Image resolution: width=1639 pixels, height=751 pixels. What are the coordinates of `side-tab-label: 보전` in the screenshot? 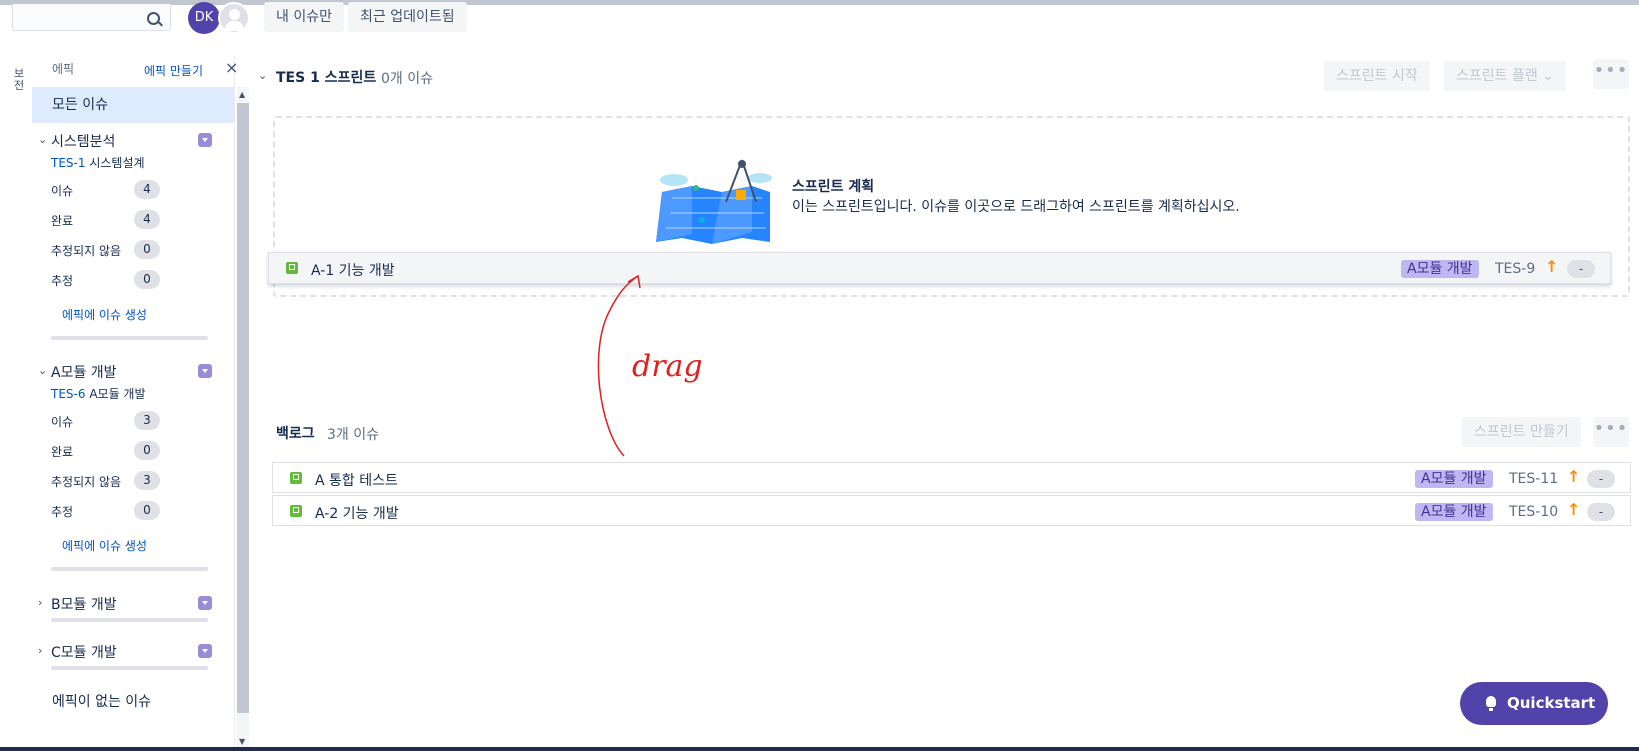 It's located at (21, 80).